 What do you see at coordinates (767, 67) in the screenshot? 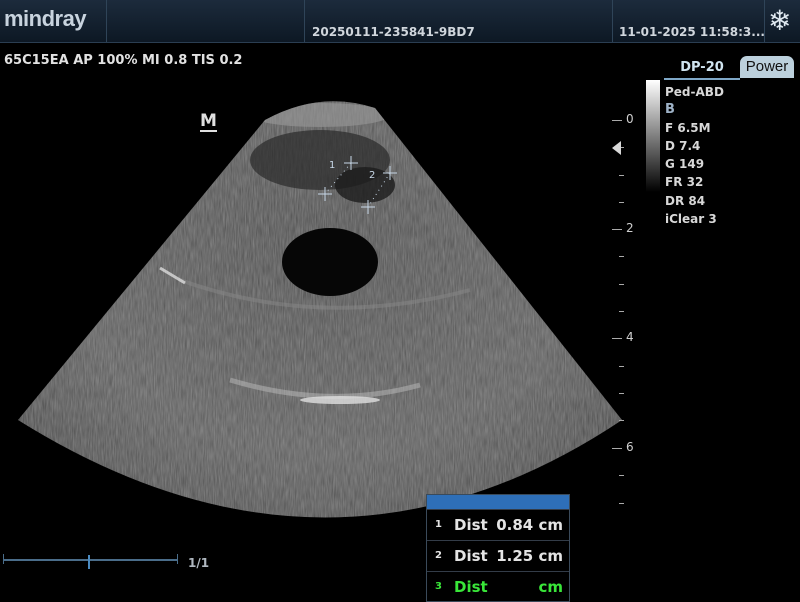
I see `tab-power: Power` at bounding box center [767, 67].